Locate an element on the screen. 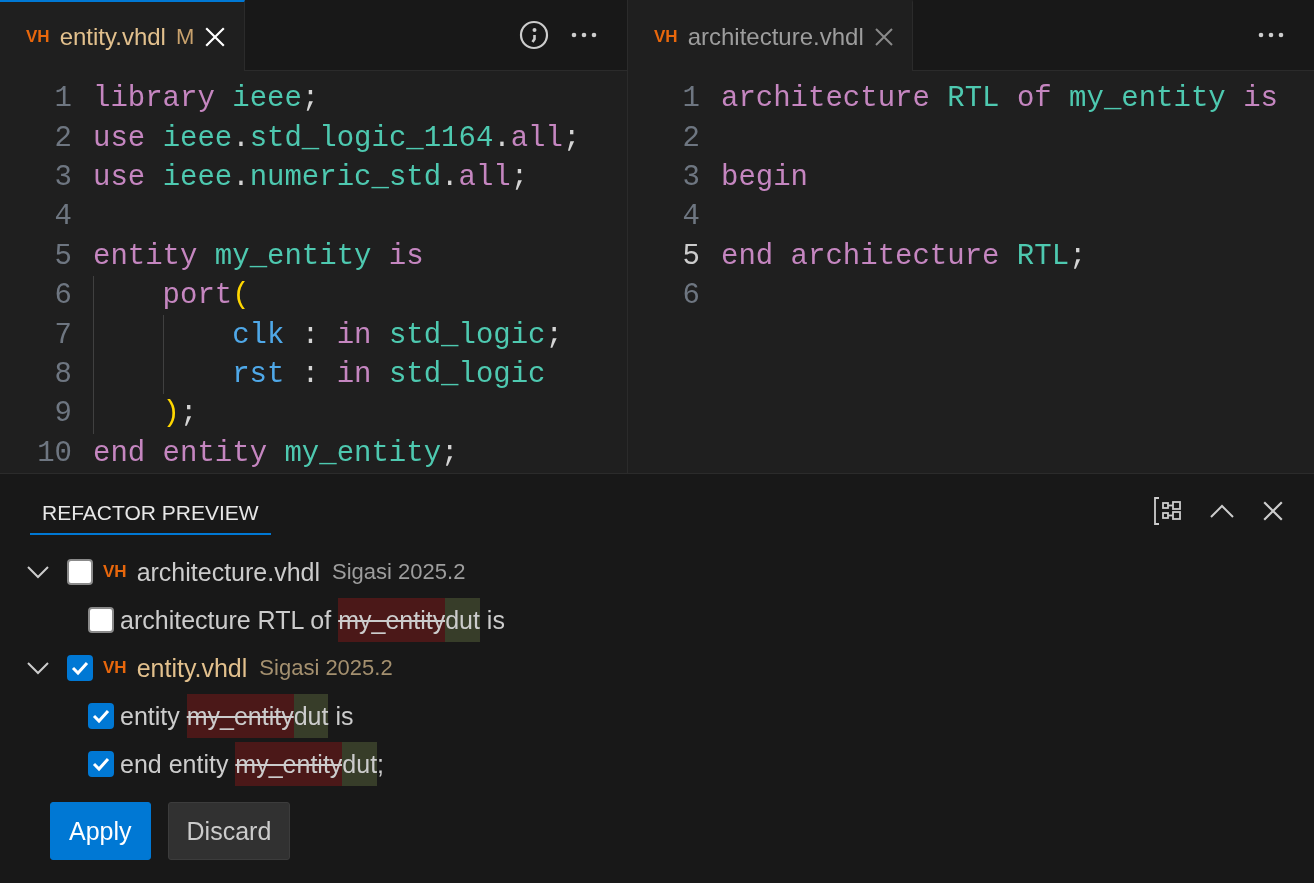 The image size is (1314, 883). discard-button: Discard is located at coordinates (229, 831).